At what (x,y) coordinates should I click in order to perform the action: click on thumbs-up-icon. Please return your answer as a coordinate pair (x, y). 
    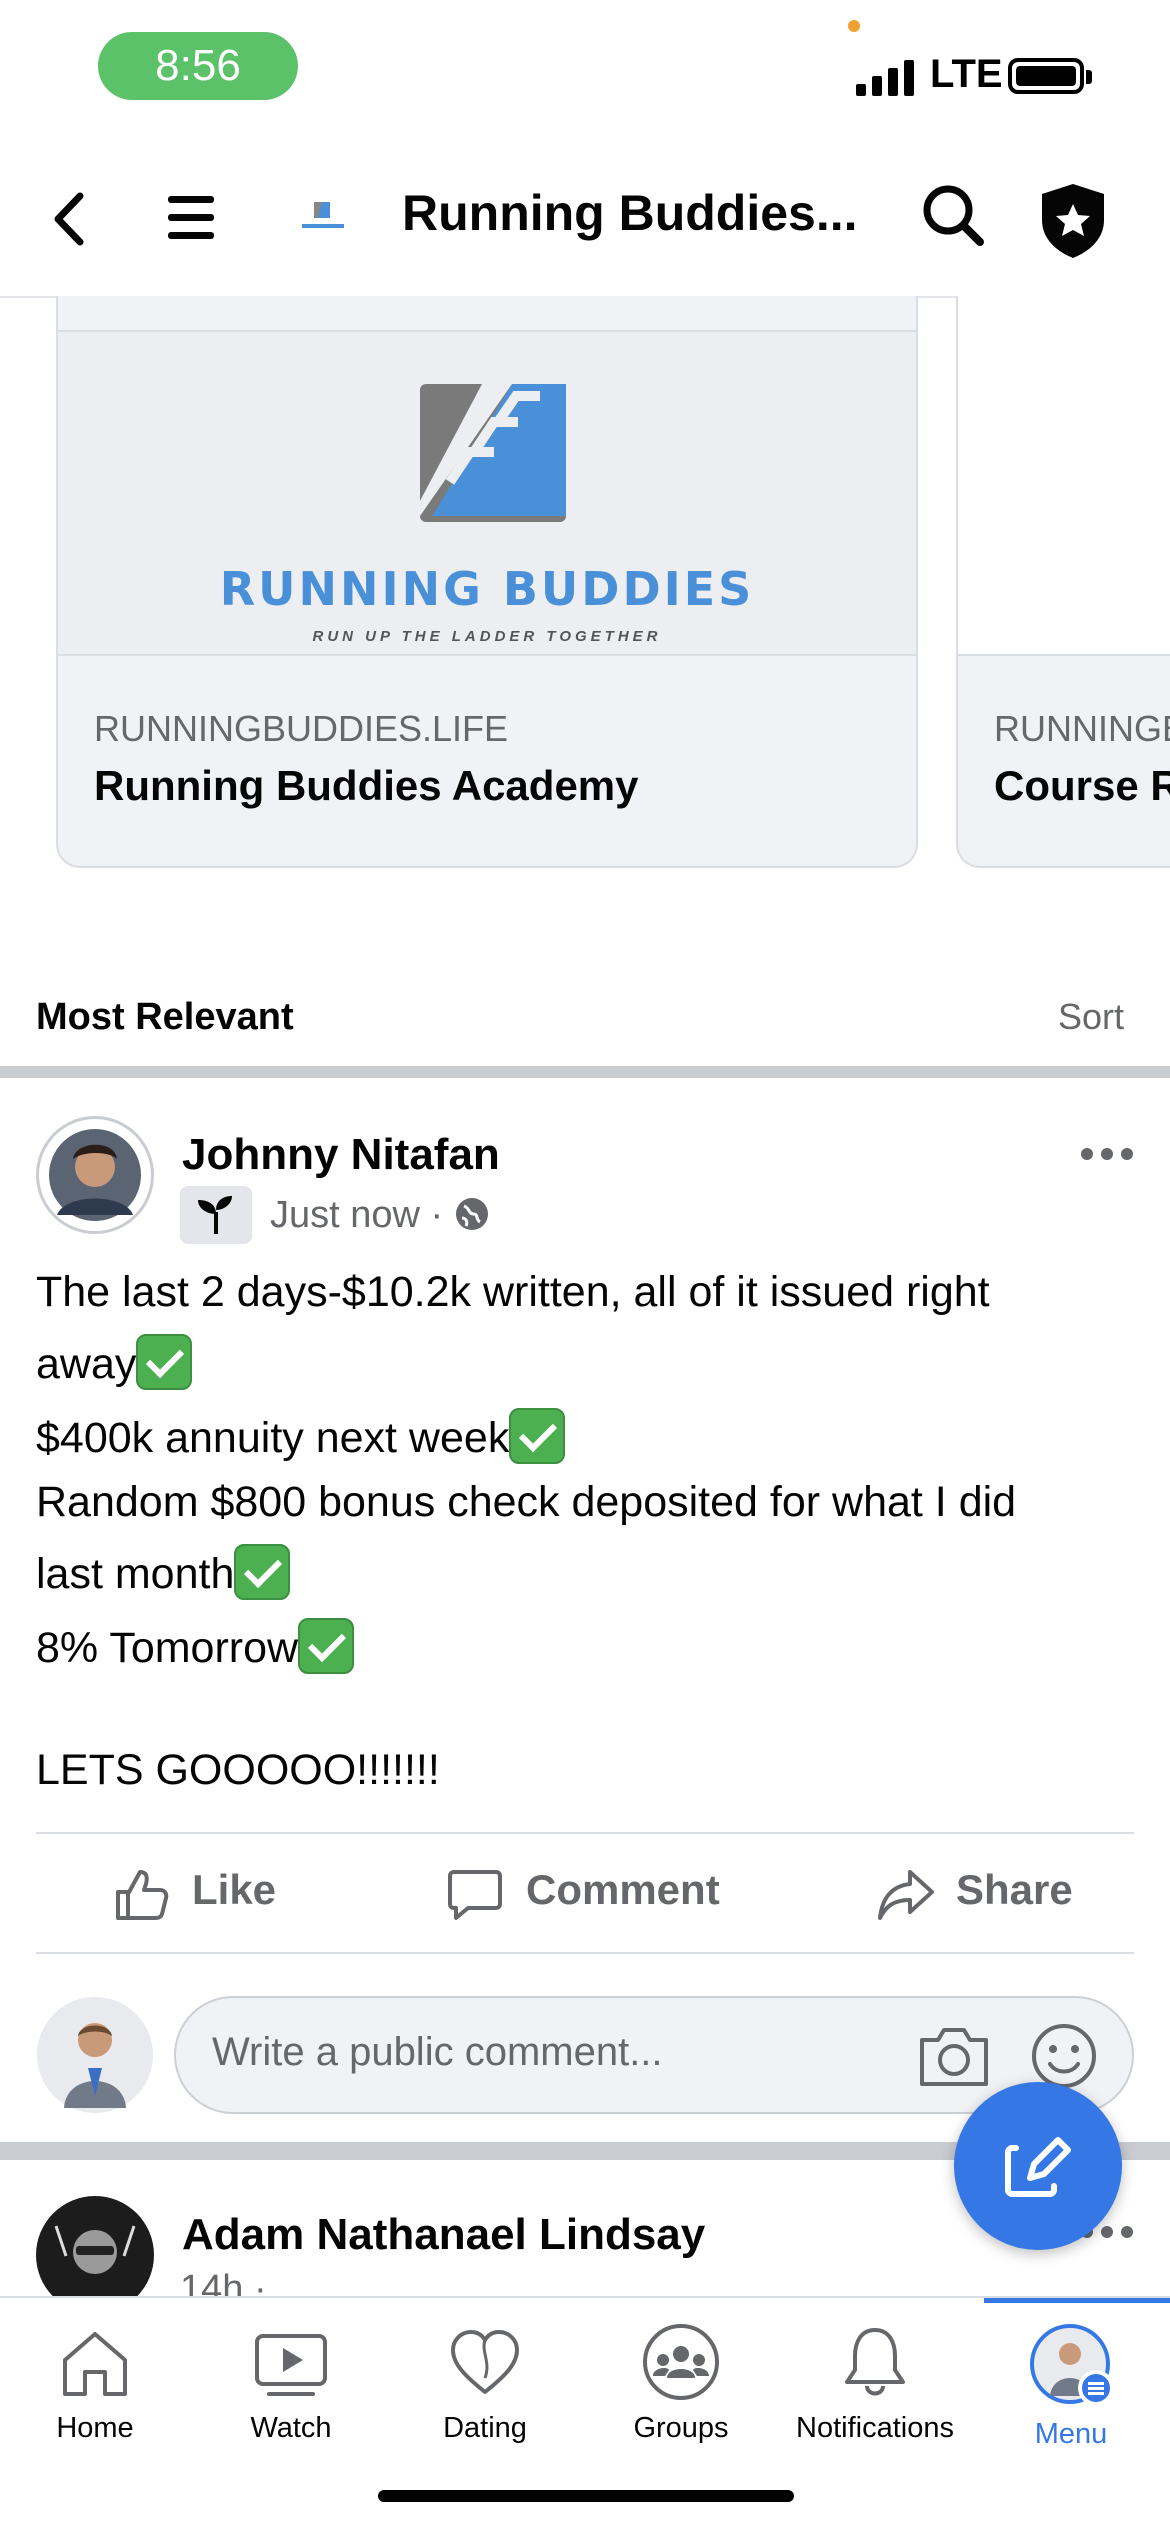
    Looking at the image, I should click on (142, 1895).